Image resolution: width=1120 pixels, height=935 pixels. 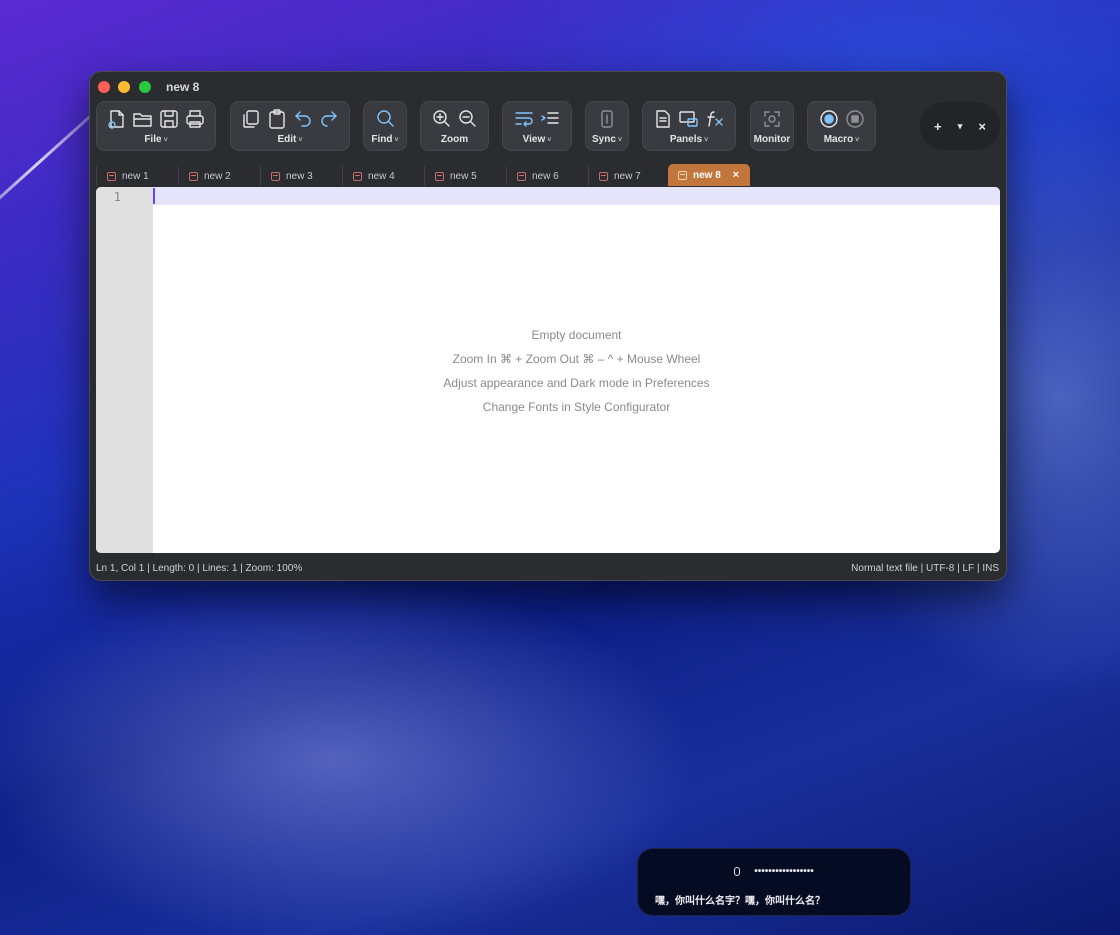 What do you see at coordinates (550, 119) in the screenshot?
I see `indent-guide-icon` at bounding box center [550, 119].